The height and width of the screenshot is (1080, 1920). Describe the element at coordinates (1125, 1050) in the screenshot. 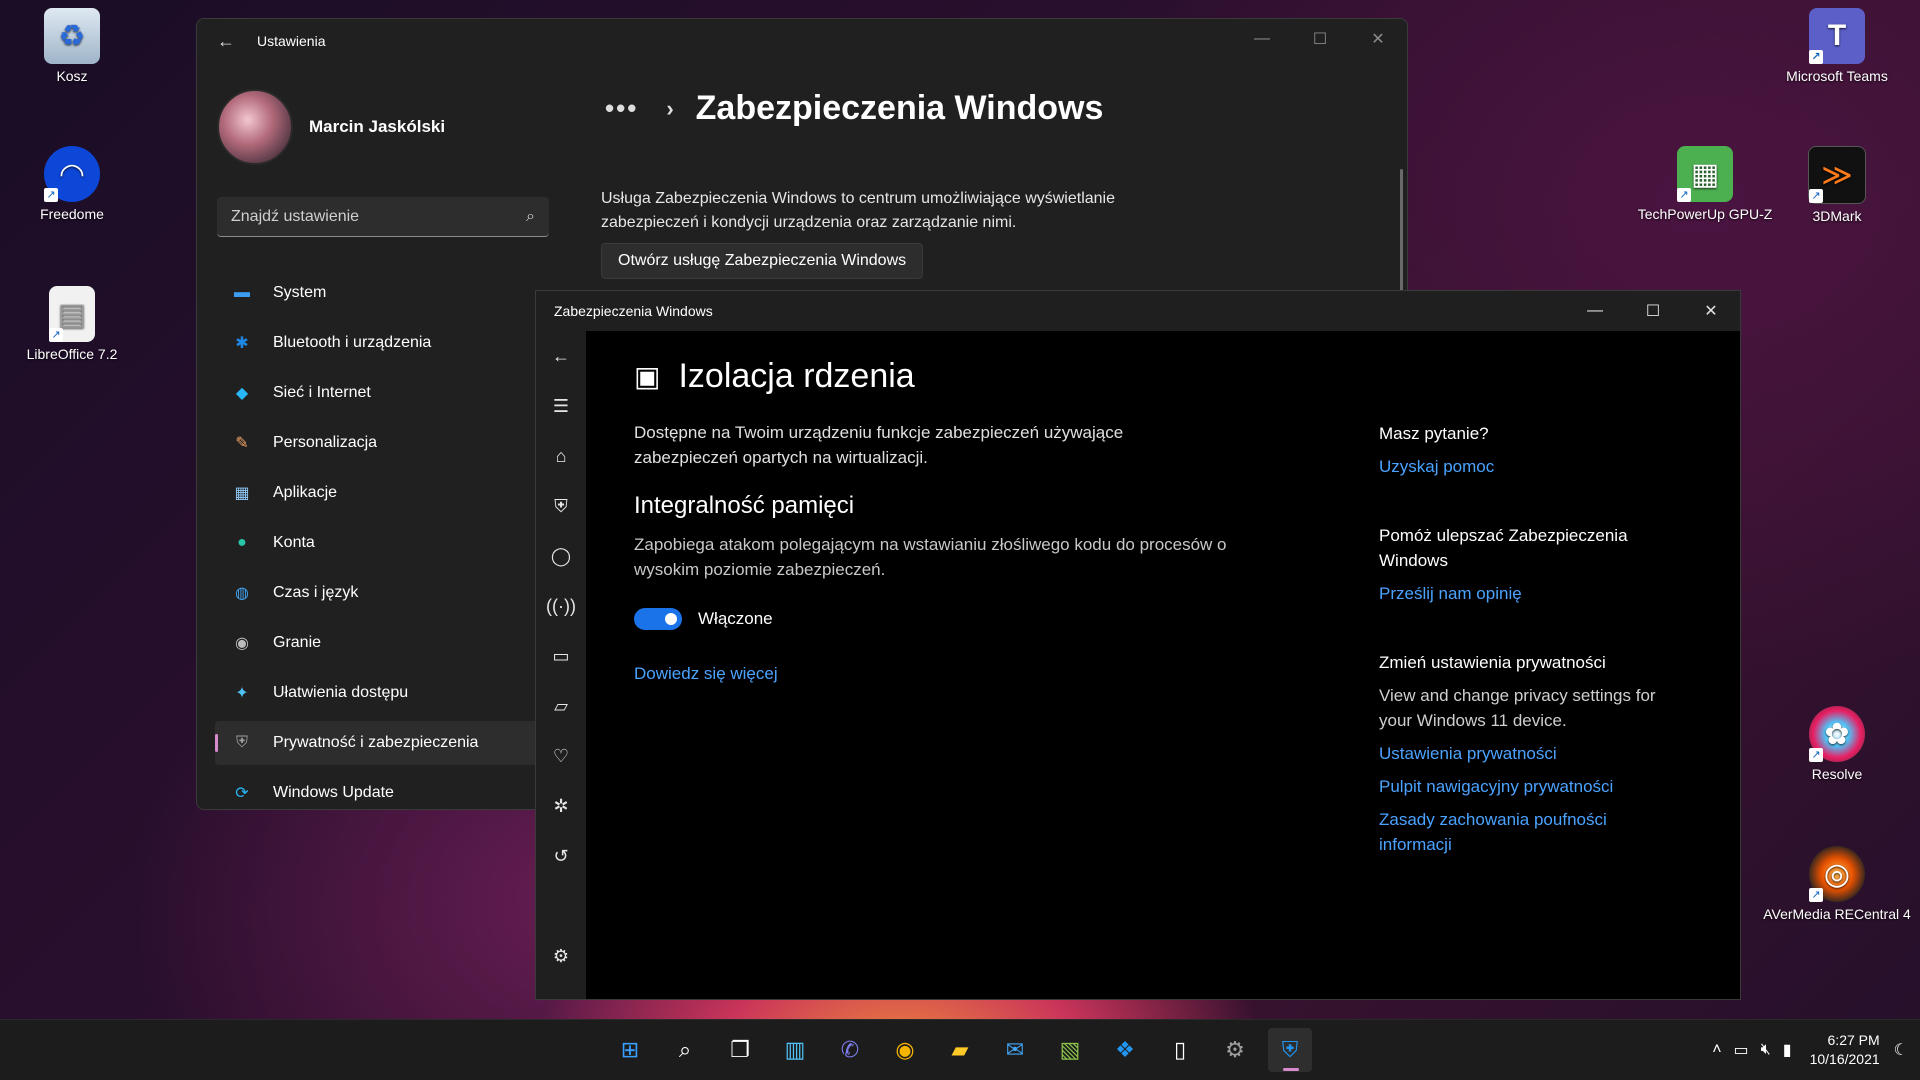

I see `dropbox-icon: ❖` at that location.